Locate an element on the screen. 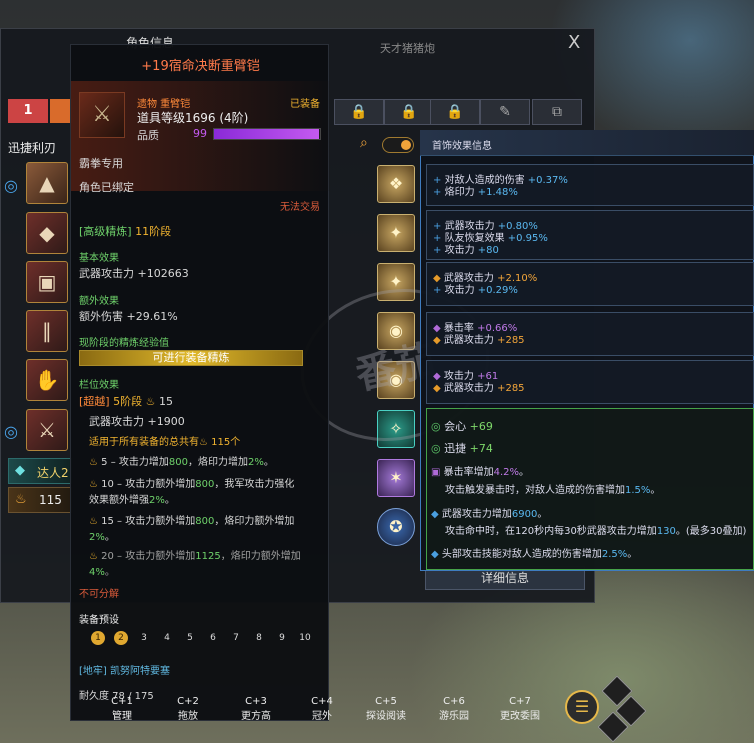 The height and width of the screenshot is (743, 754). tier-10-effect-cont: 效果额外增强2%。 is located at coordinates (132, 500).